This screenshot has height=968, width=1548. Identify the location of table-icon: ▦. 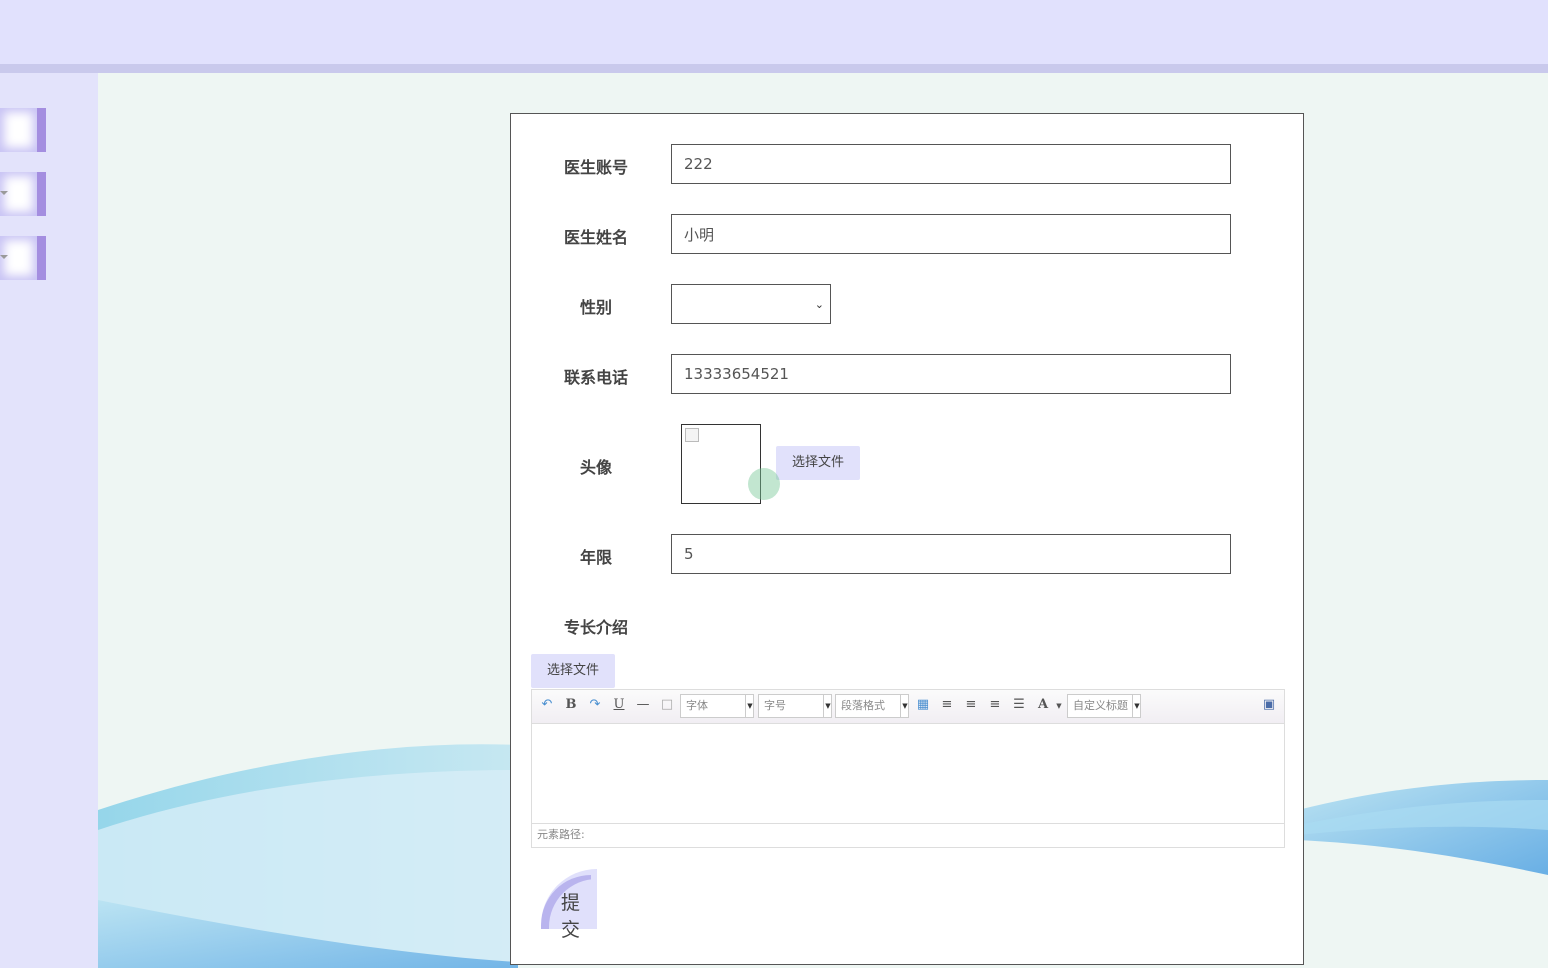
(923, 704).